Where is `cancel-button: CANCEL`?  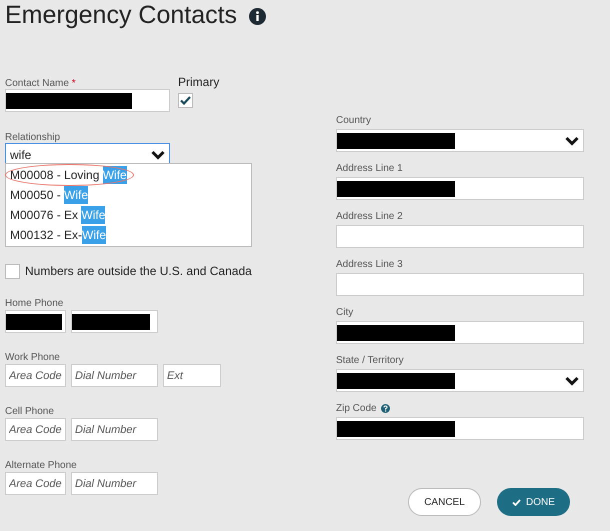
cancel-button: CANCEL is located at coordinates (444, 502).